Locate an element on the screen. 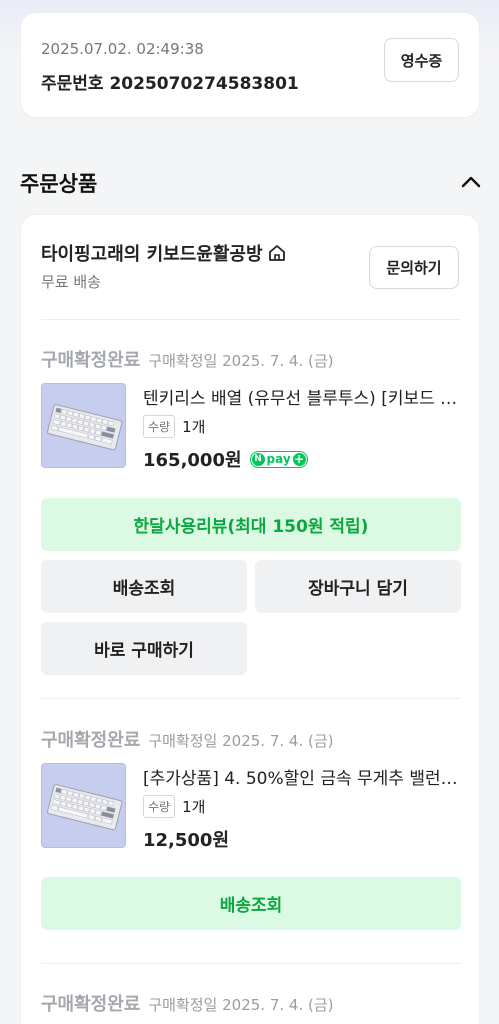 This screenshot has height=1024, width=499. npay-plus-badge: N pay + is located at coordinates (278, 459).